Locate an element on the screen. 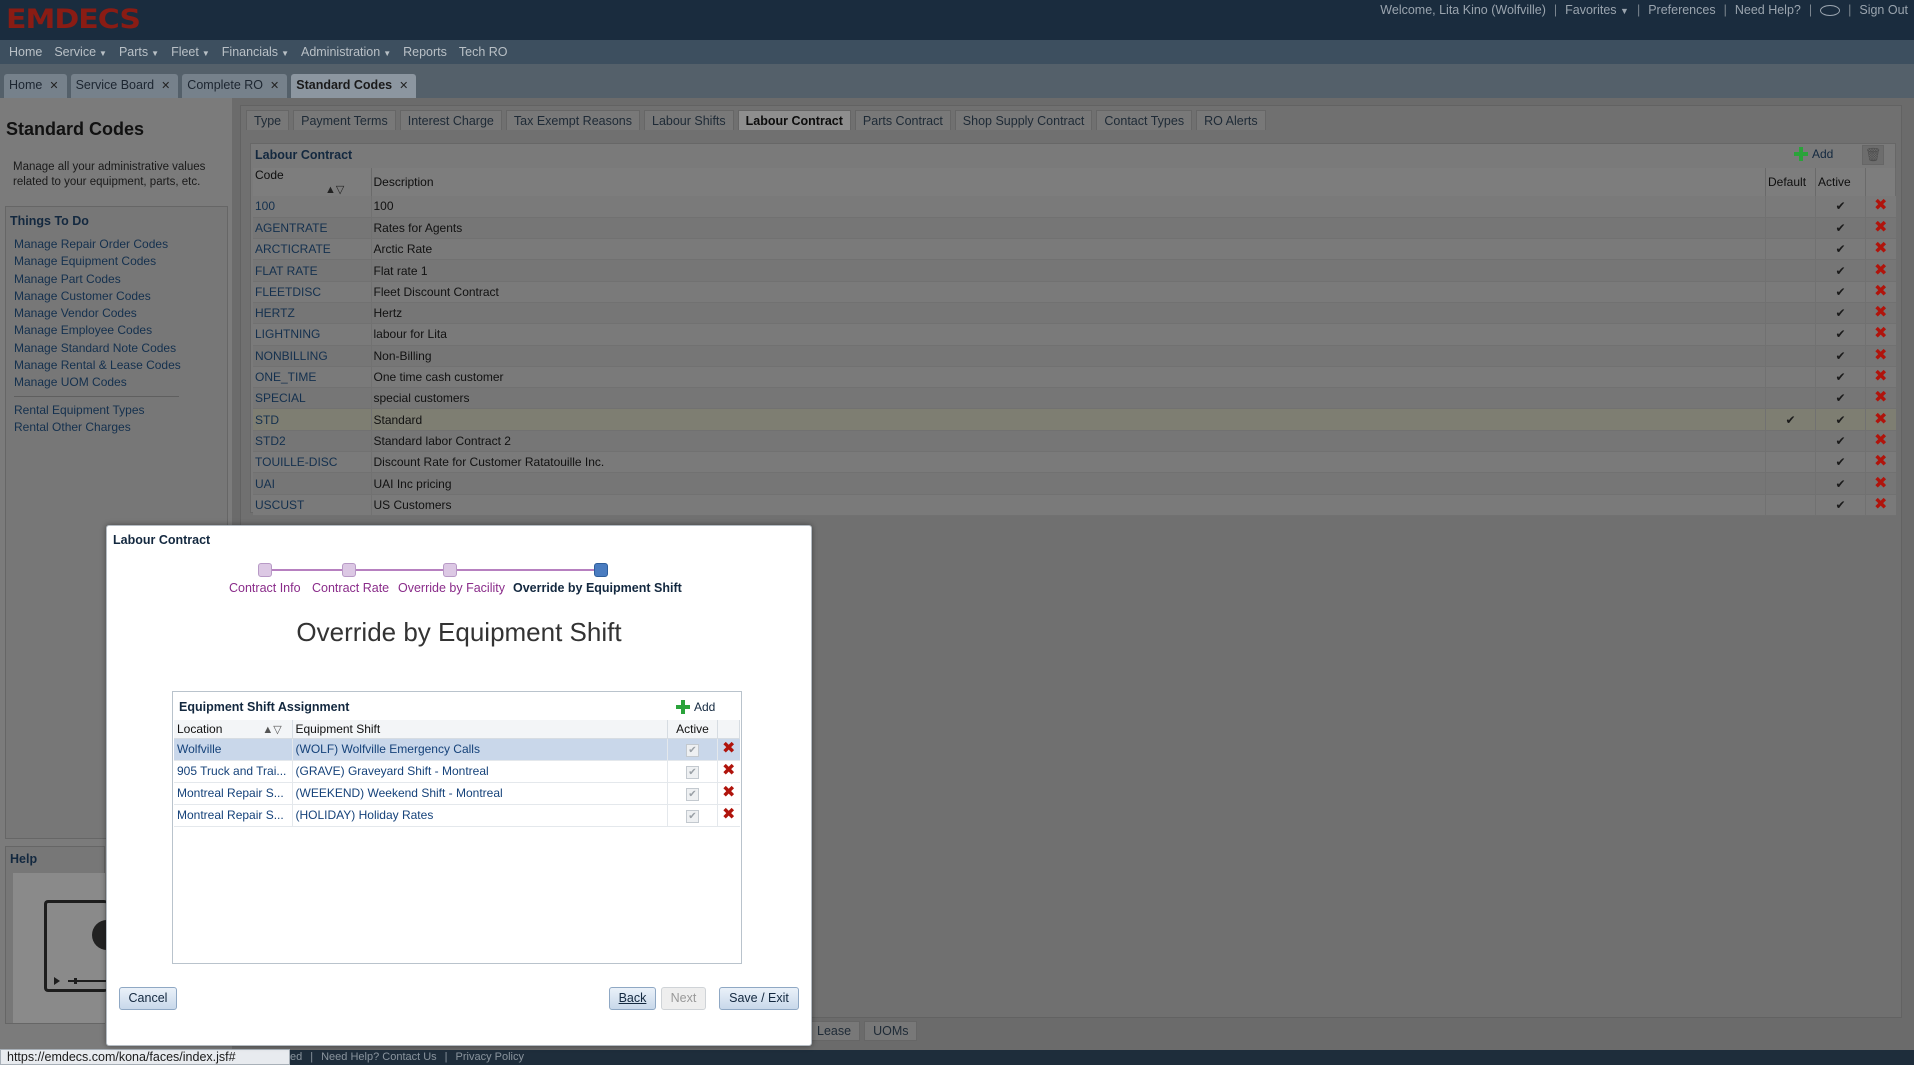 This screenshot has width=1914, height=1065. column-description: Description is located at coordinates (1068, 182).